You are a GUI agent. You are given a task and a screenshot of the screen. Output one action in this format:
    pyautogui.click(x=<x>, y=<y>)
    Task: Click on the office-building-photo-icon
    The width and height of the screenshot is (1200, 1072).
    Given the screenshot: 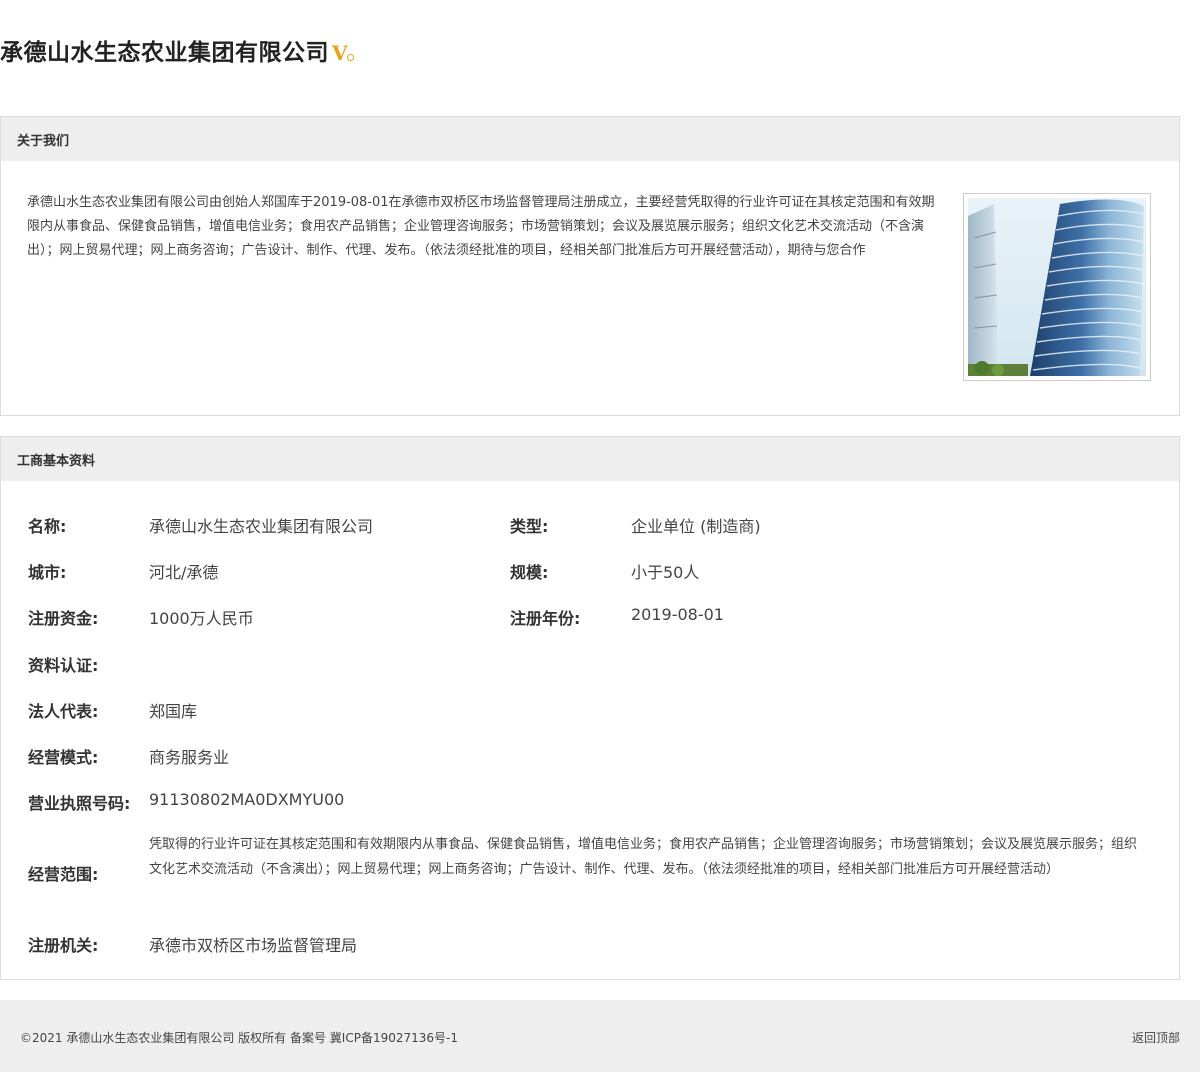 What is the action you would take?
    pyautogui.click(x=1057, y=287)
    